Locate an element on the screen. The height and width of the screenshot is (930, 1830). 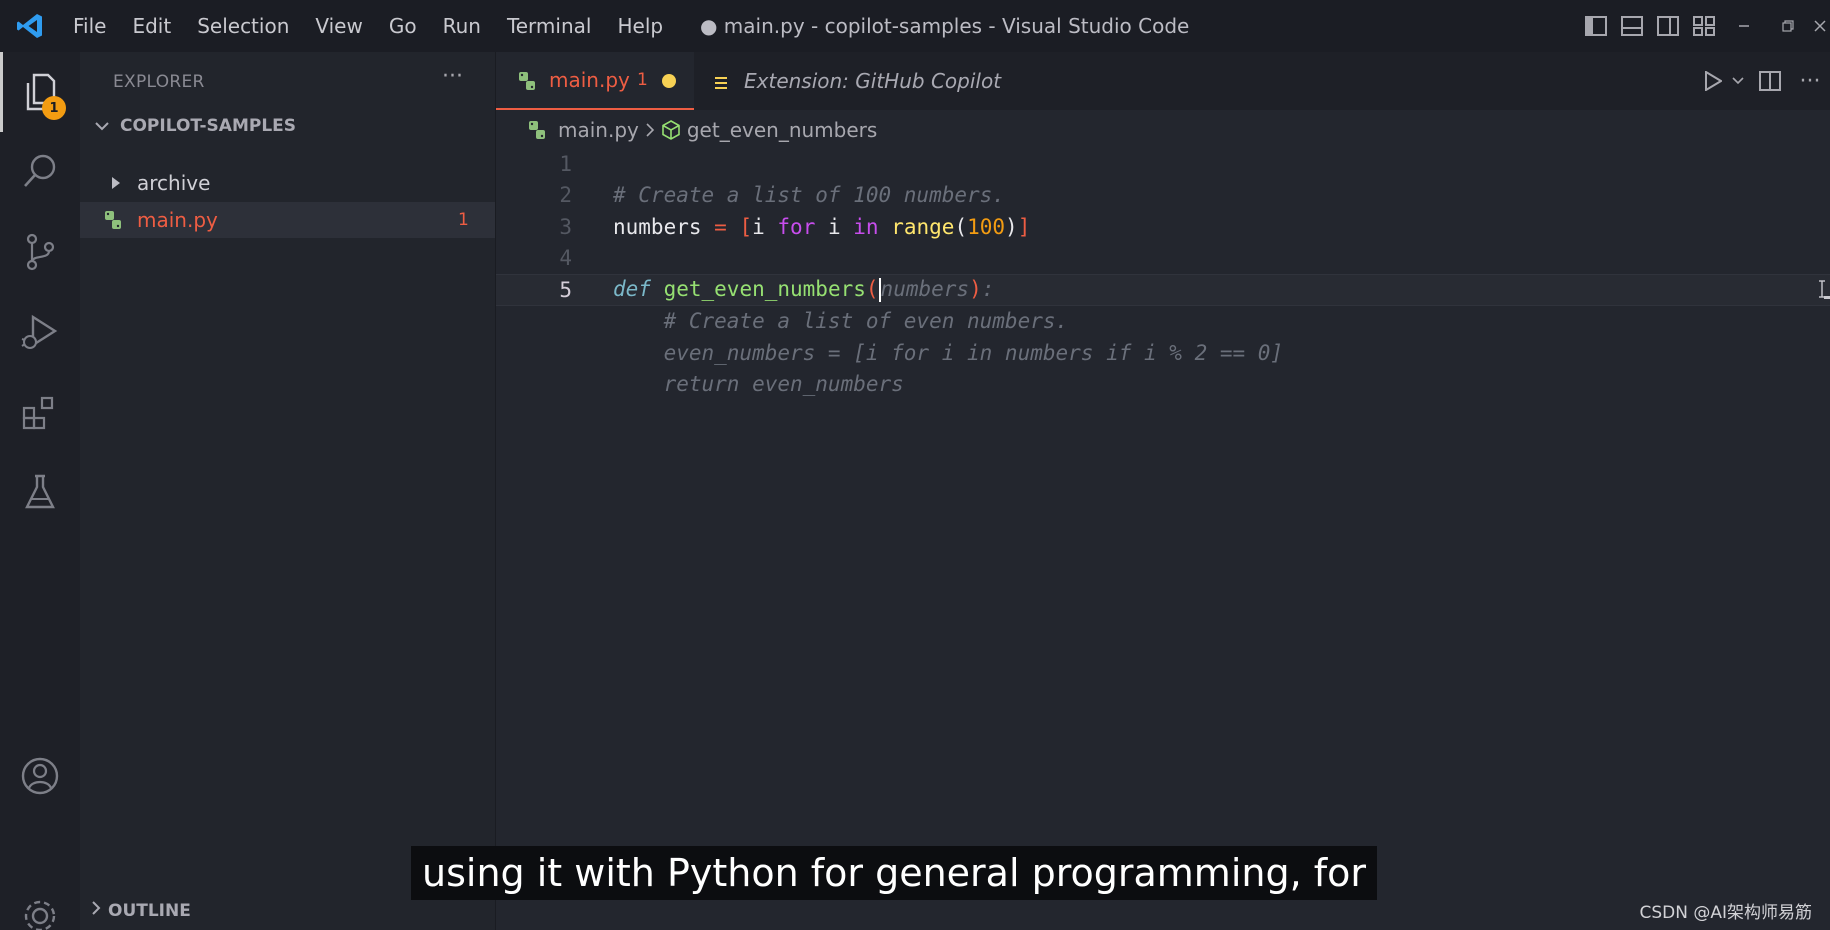
tab-label: main.py is located at coordinates (589, 80).